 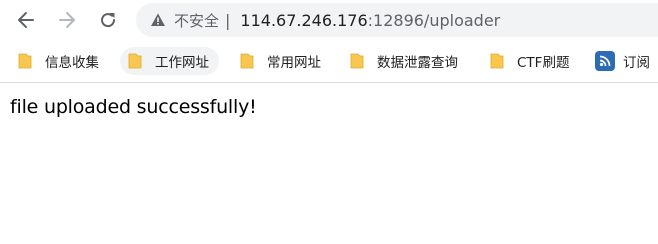 I want to click on url-host: 114.67.246.176, so click(x=303, y=20).